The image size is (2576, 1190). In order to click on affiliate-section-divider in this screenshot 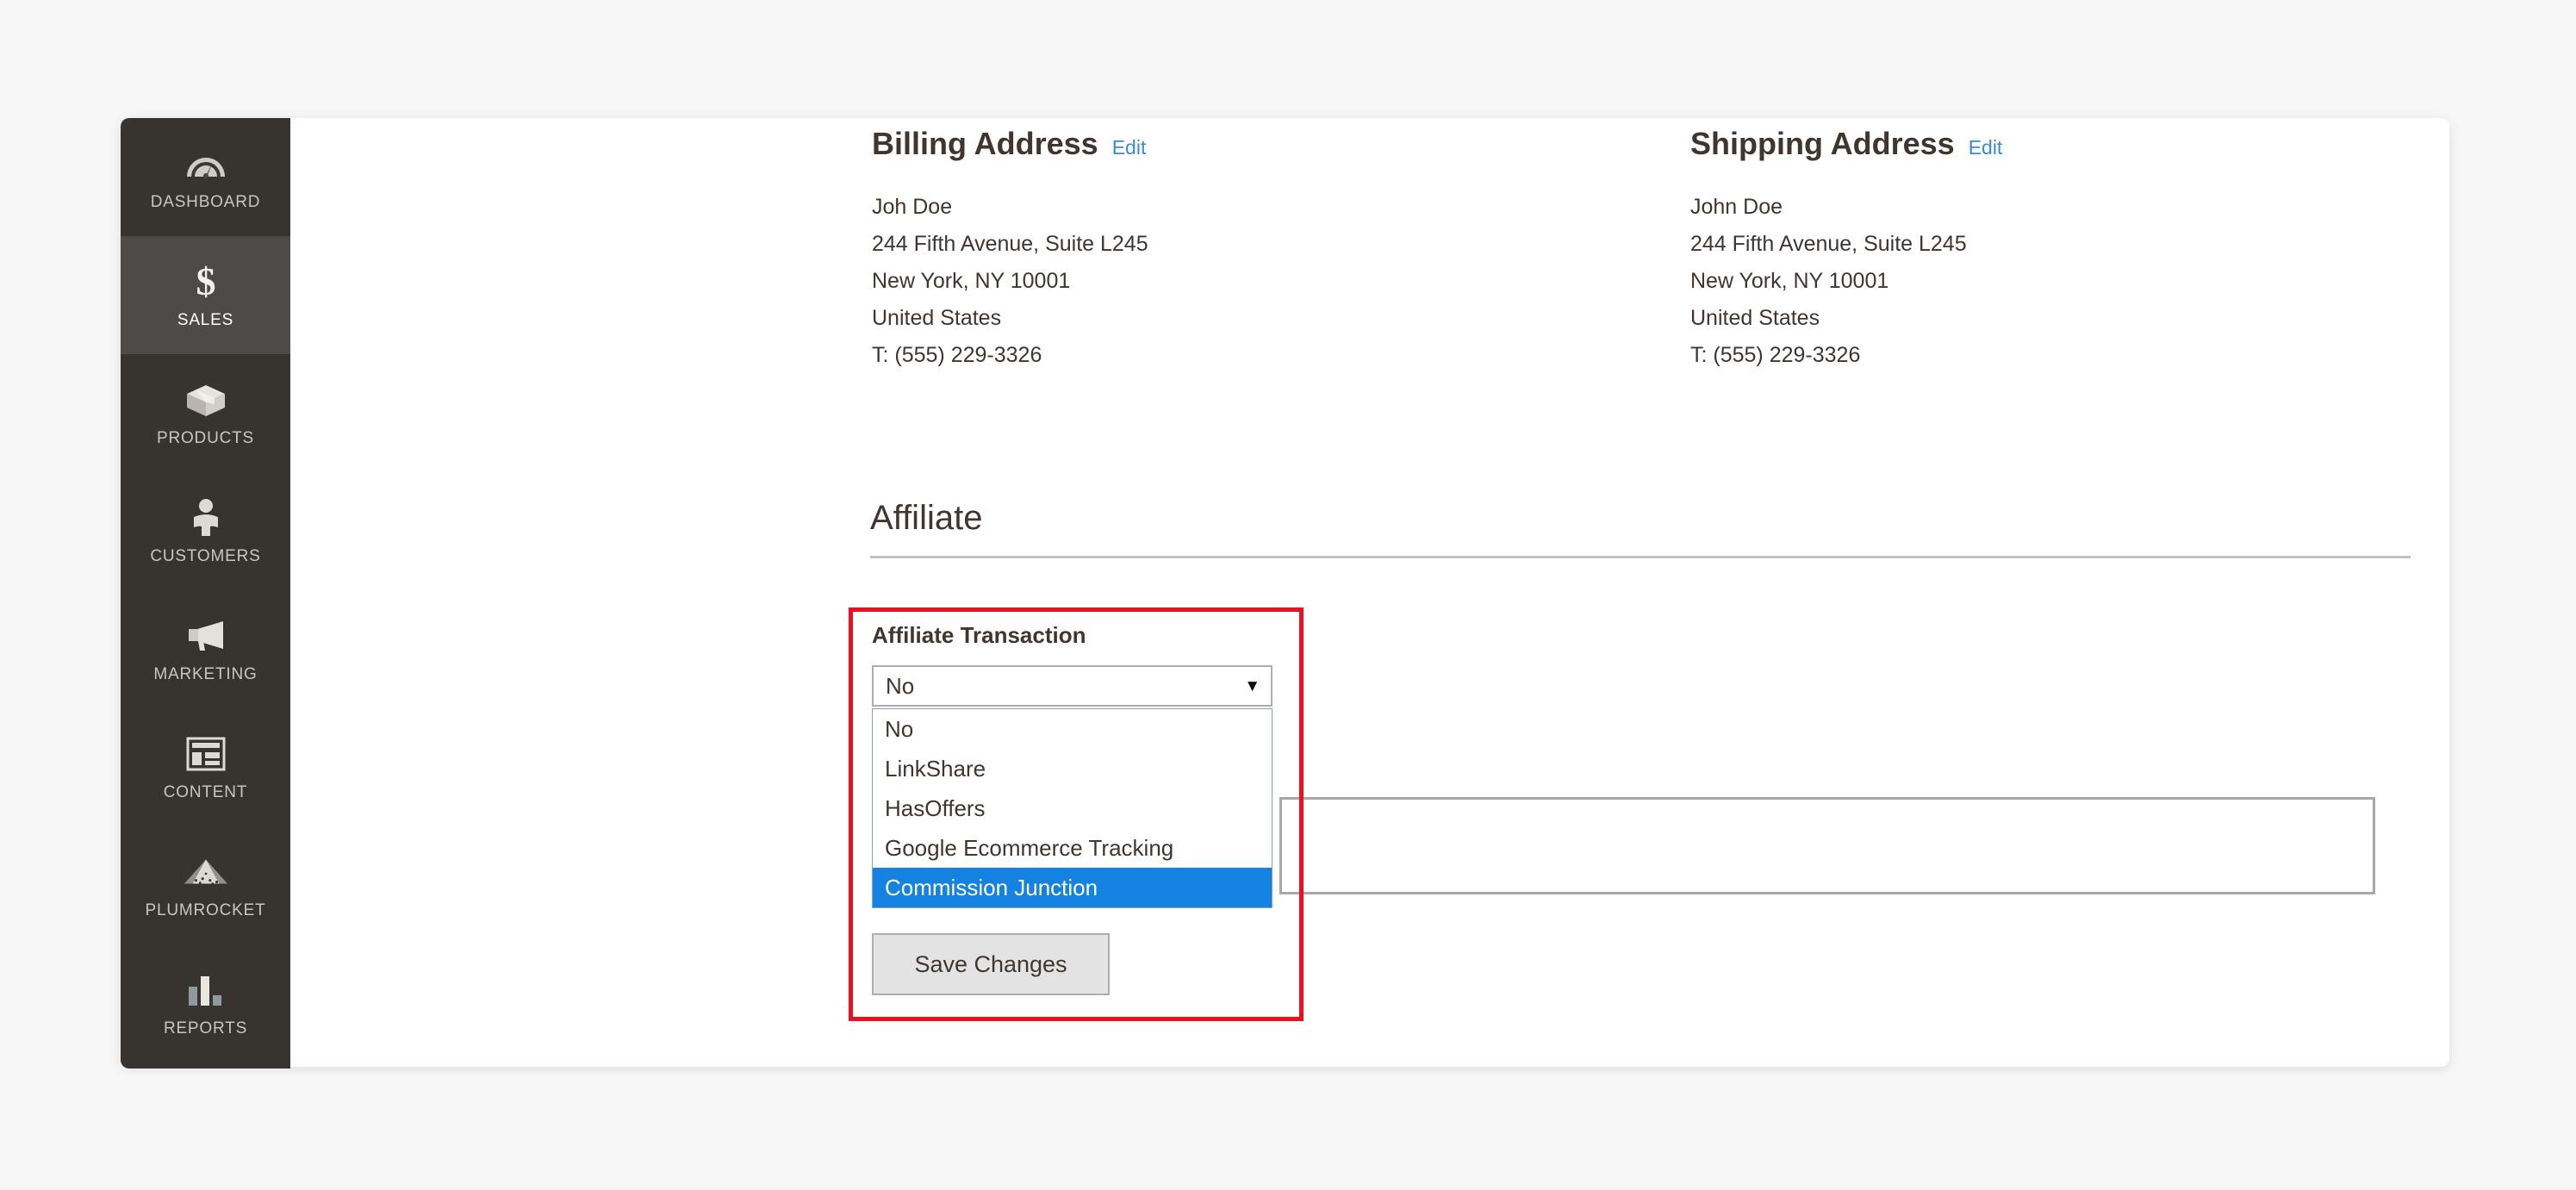, I will do `click(1641, 557)`.